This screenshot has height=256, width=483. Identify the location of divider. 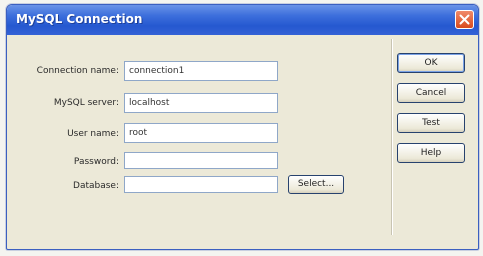
(392, 137).